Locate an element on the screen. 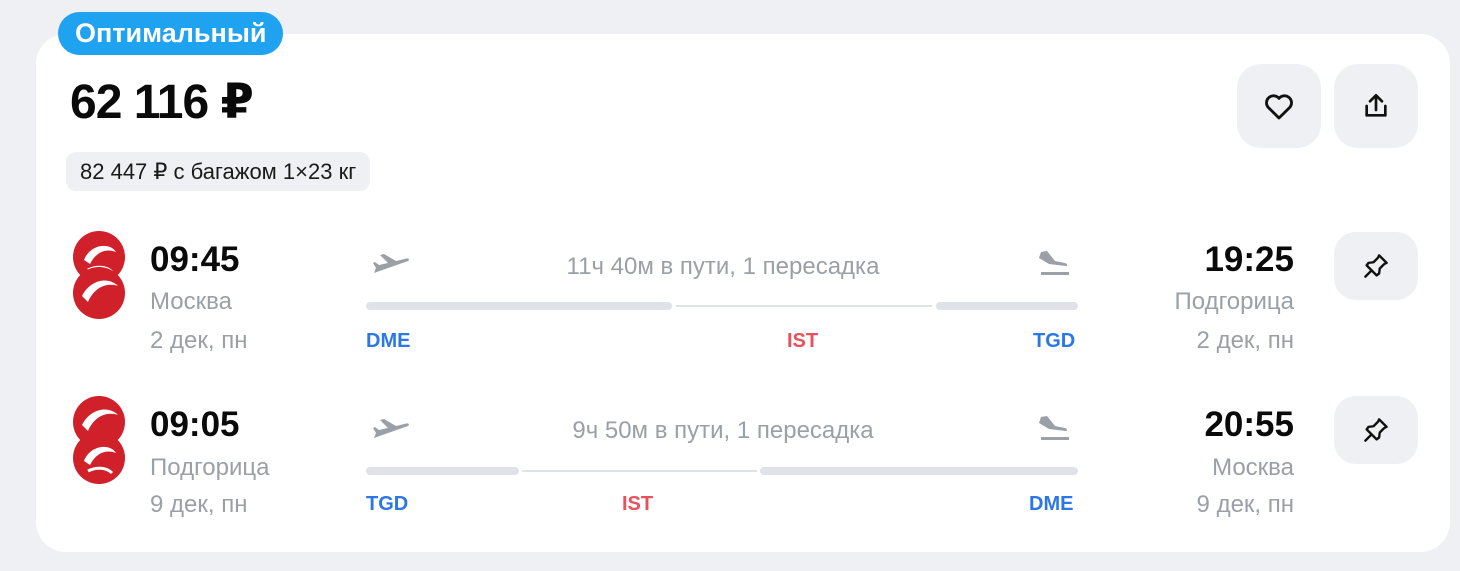  arrival-date: 2 дек, пн is located at coordinates (1245, 340).